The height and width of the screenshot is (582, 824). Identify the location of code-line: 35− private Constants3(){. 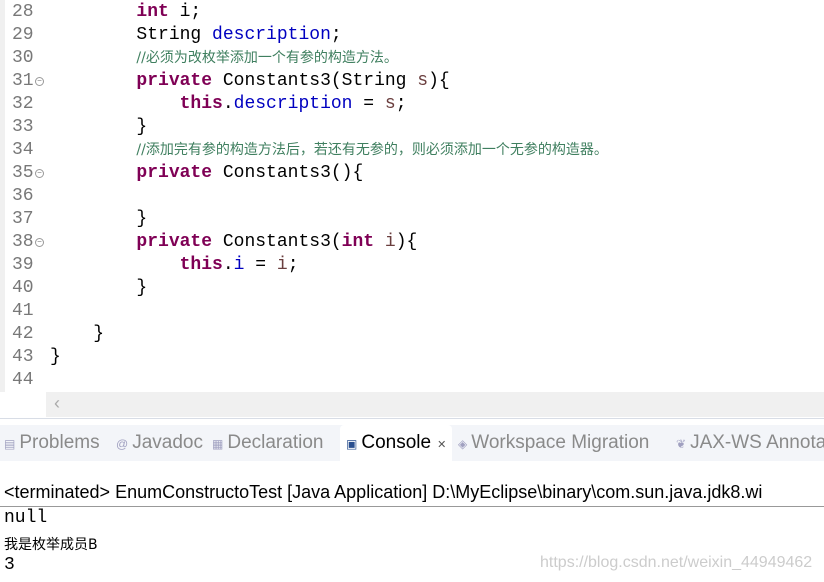
(412, 173).